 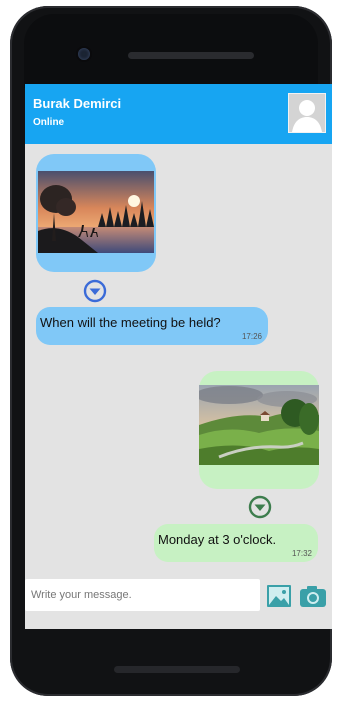 What do you see at coordinates (84, 54) in the screenshot?
I see `front-camera` at bounding box center [84, 54].